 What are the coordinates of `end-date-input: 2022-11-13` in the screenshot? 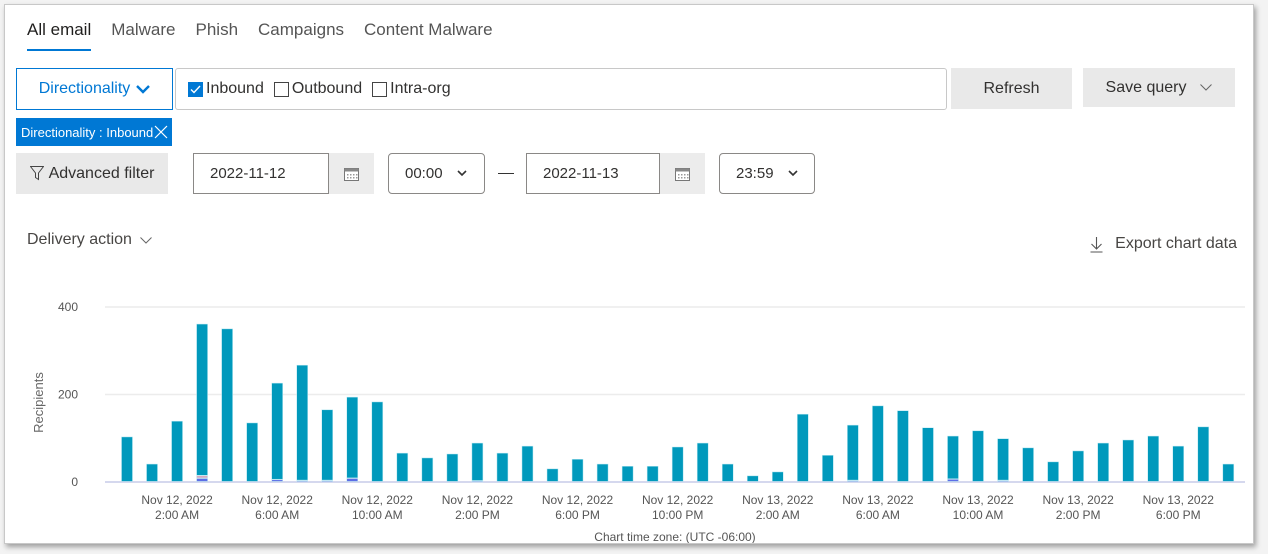 It's located at (593, 173).